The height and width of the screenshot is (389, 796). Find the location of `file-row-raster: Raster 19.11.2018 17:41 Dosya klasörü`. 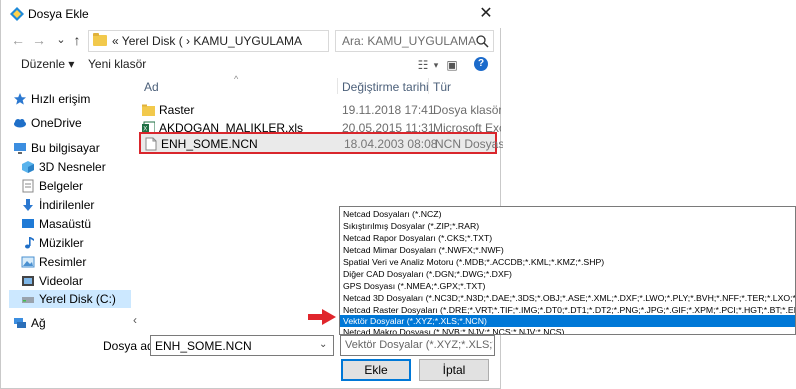

file-row-raster: Raster 19.11.2018 17:41 Dosya klasörü is located at coordinates (320, 110).